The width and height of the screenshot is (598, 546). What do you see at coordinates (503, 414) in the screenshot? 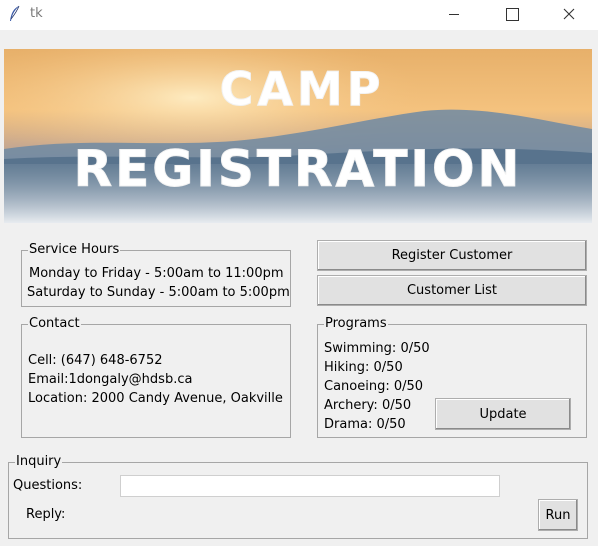
I see `update-button: Update` at bounding box center [503, 414].